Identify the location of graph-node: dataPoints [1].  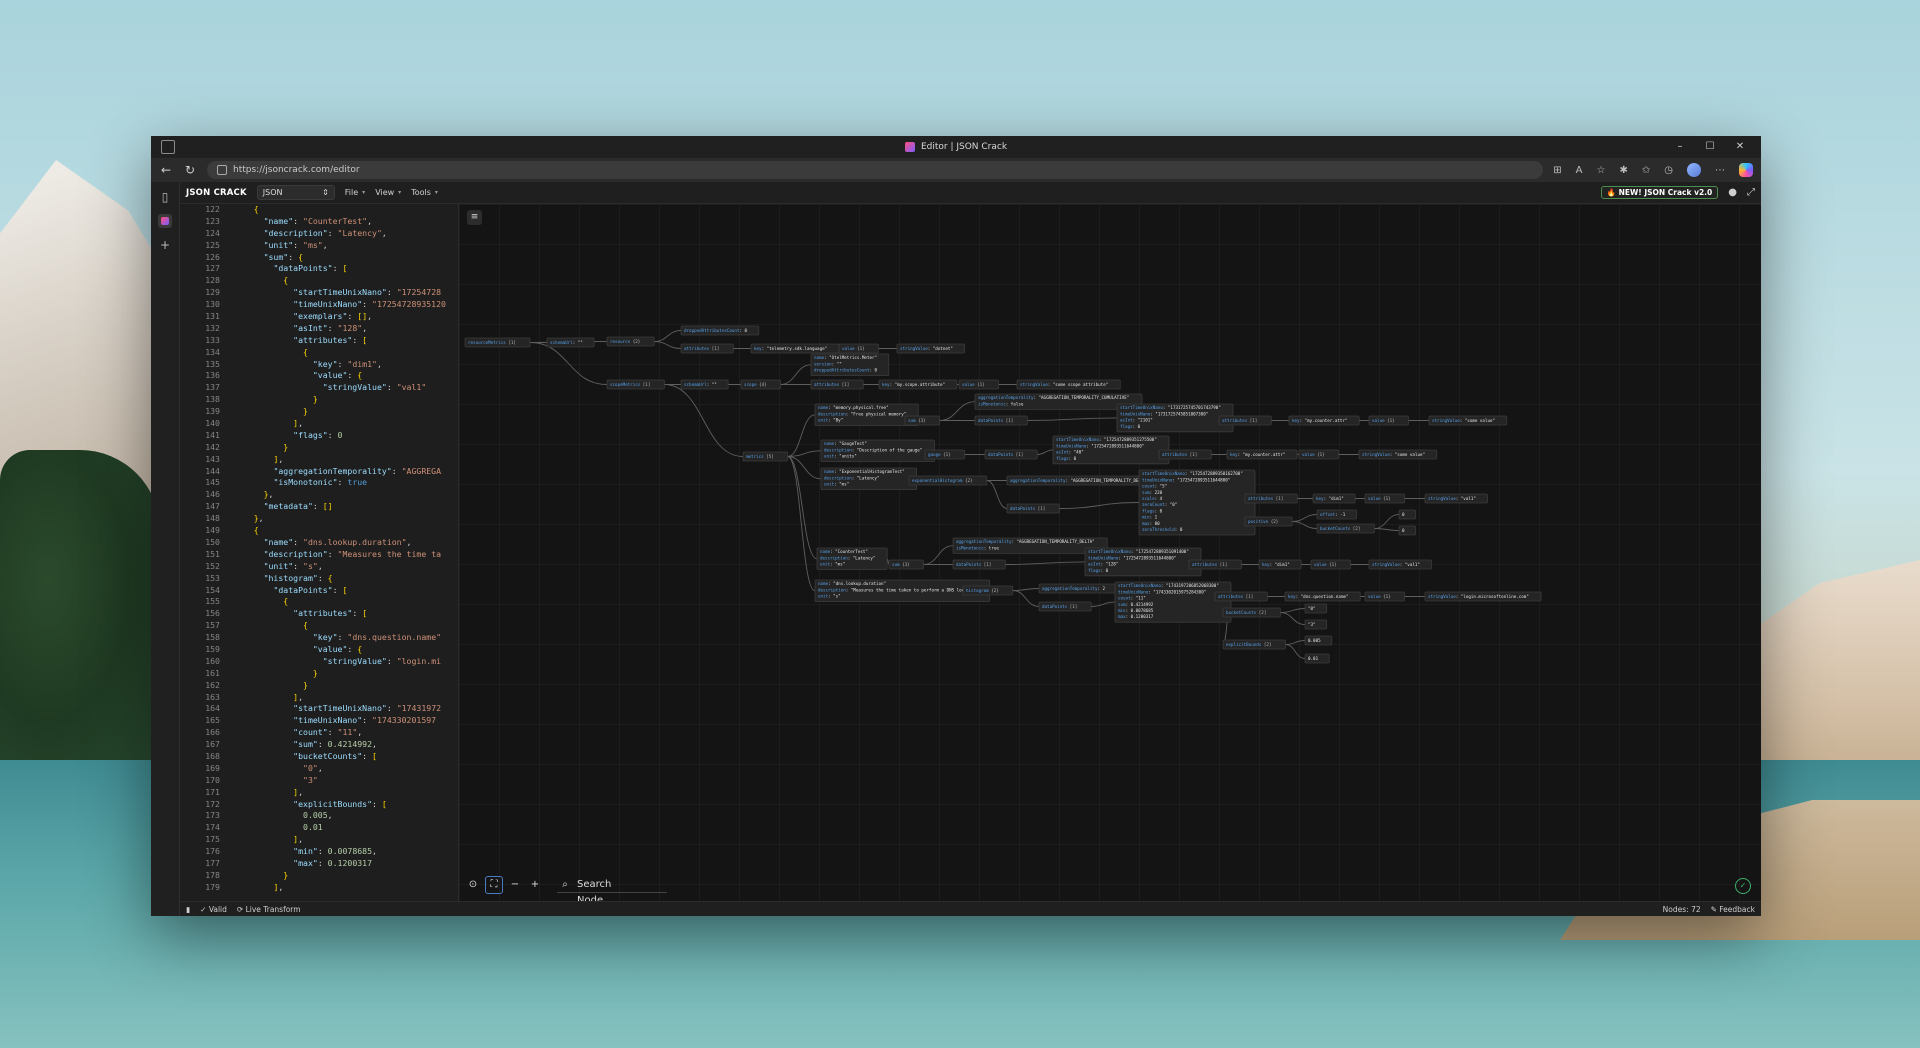
(1033, 508).